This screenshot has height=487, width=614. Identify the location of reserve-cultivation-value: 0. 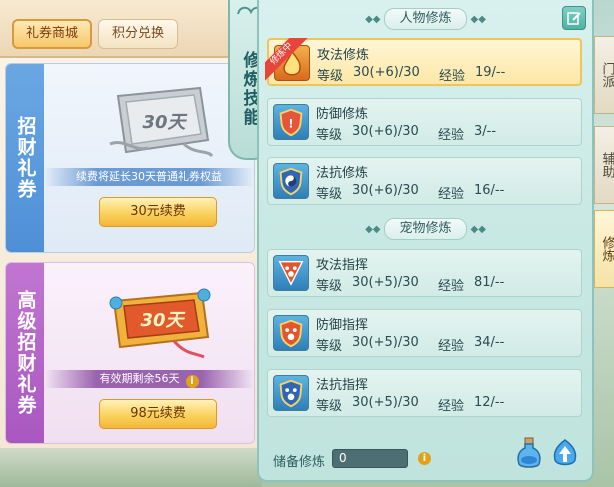
(370, 458).